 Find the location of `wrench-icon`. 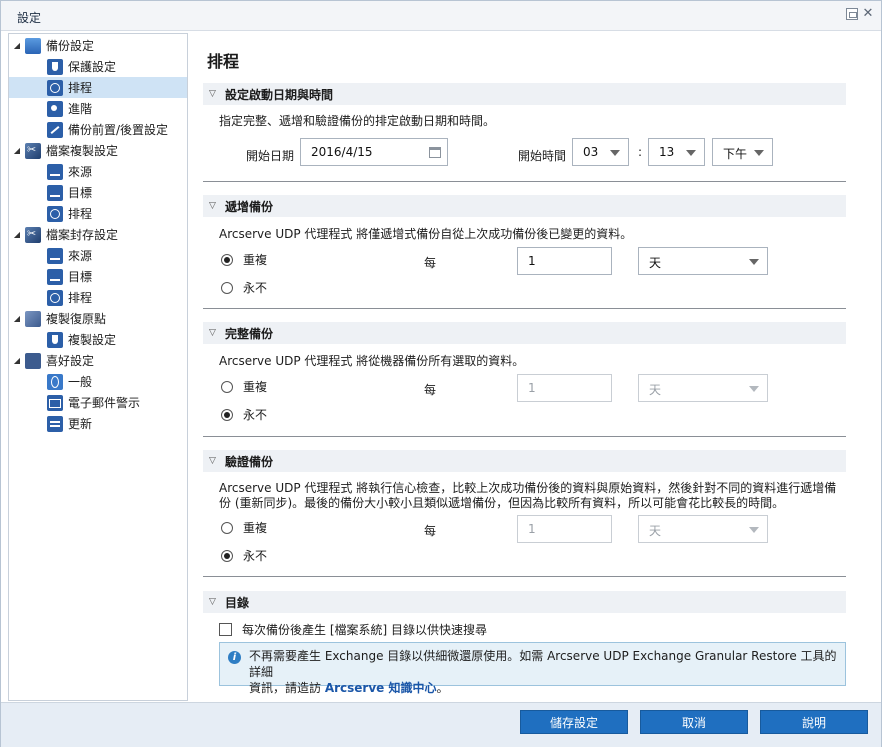

wrench-icon is located at coordinates (55, 129).